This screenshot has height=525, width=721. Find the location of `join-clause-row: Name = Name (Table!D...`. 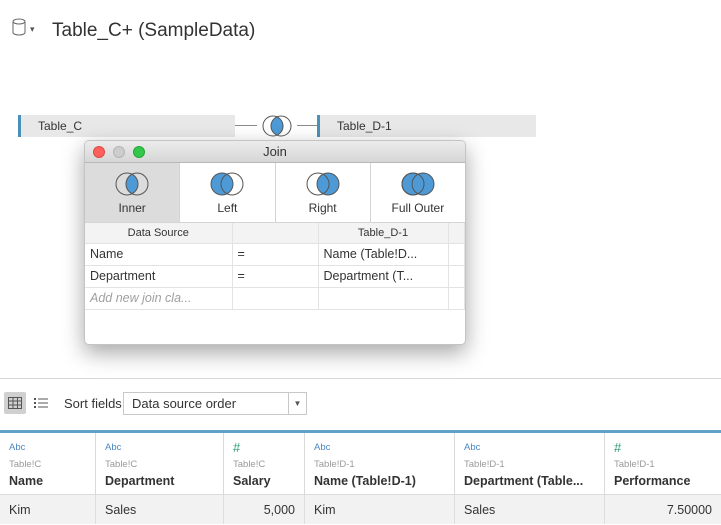

join-clause-row: Name = Name (Table!D... is located at coordinates (275, 254).